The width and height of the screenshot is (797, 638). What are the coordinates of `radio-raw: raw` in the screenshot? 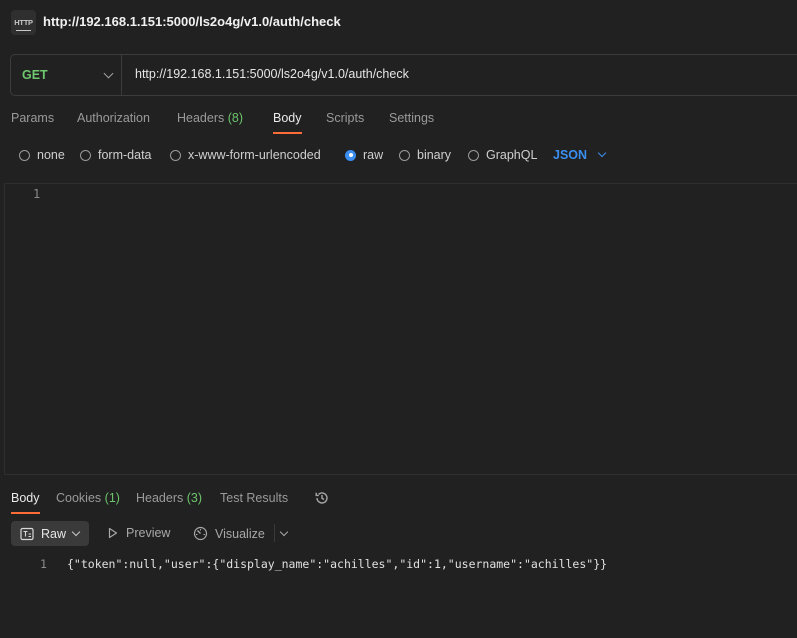 It's located at (364, 155).